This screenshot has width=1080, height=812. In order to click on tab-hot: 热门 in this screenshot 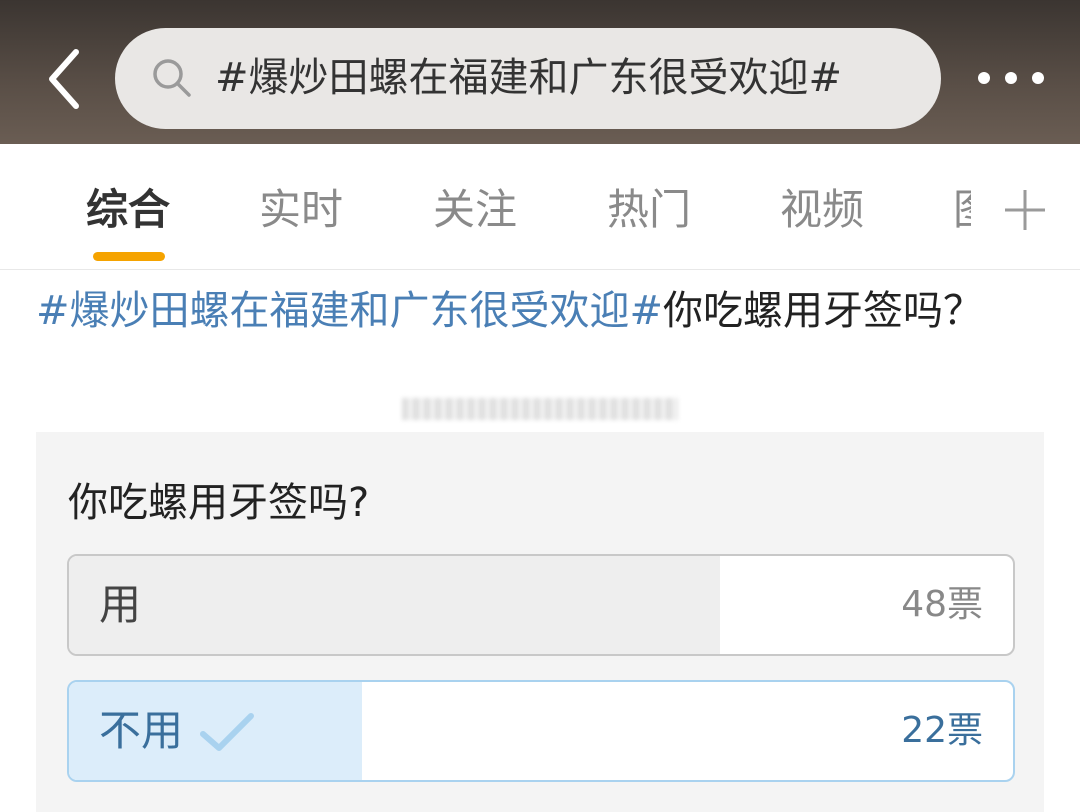, I will do `click(649, 210)`.